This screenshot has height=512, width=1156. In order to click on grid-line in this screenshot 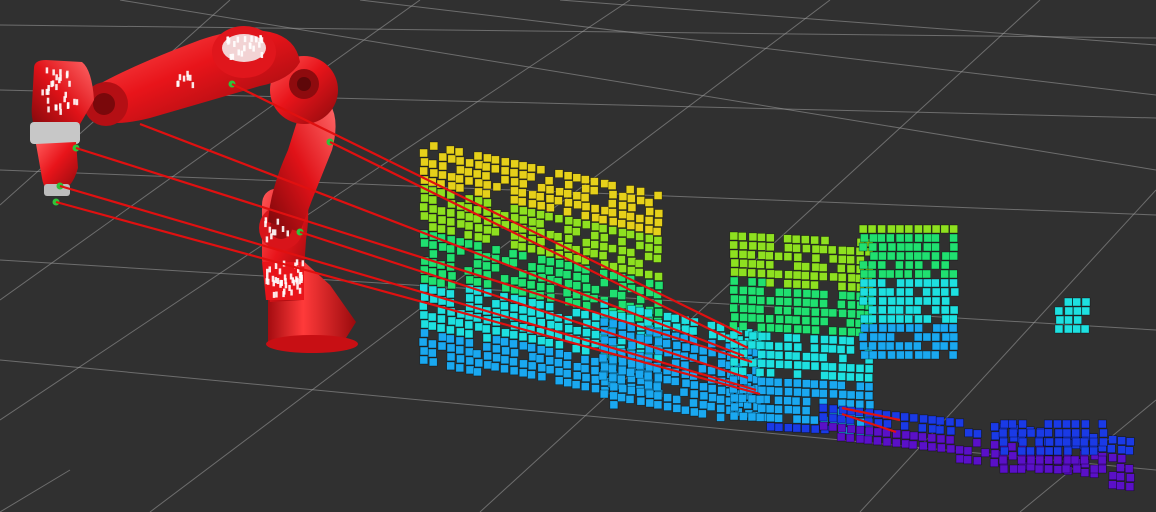, I will do `click(857, 23)`.